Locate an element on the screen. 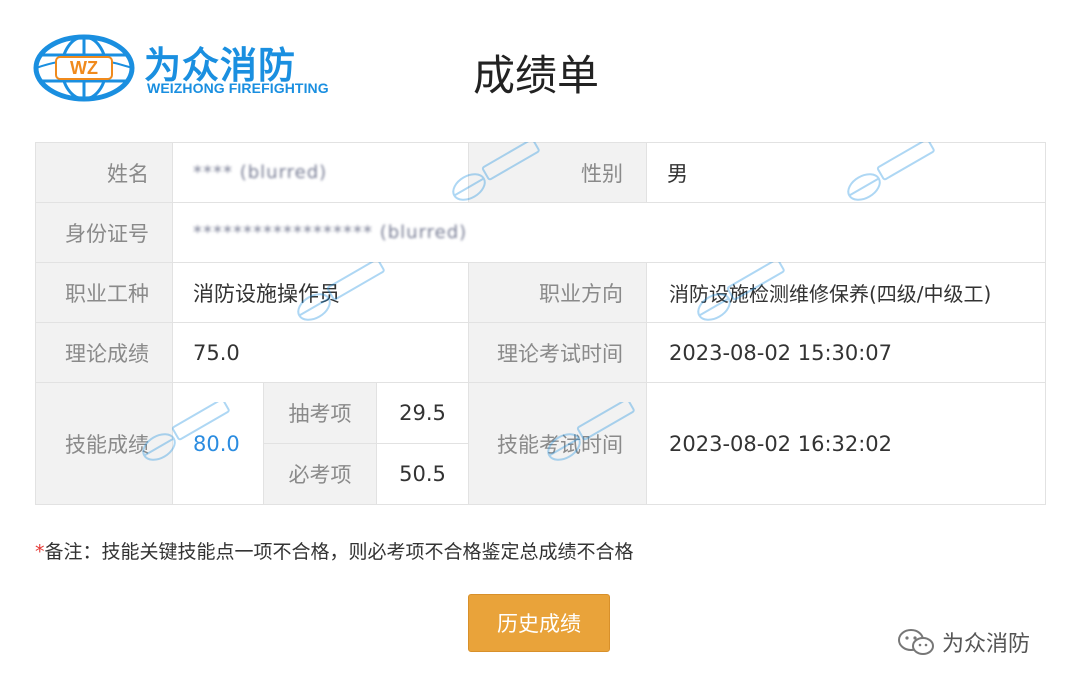 The height and width of the screenshot is (691, 1080). id-value-cell: ****************** (blurred) is located at coordinates (609, 232).